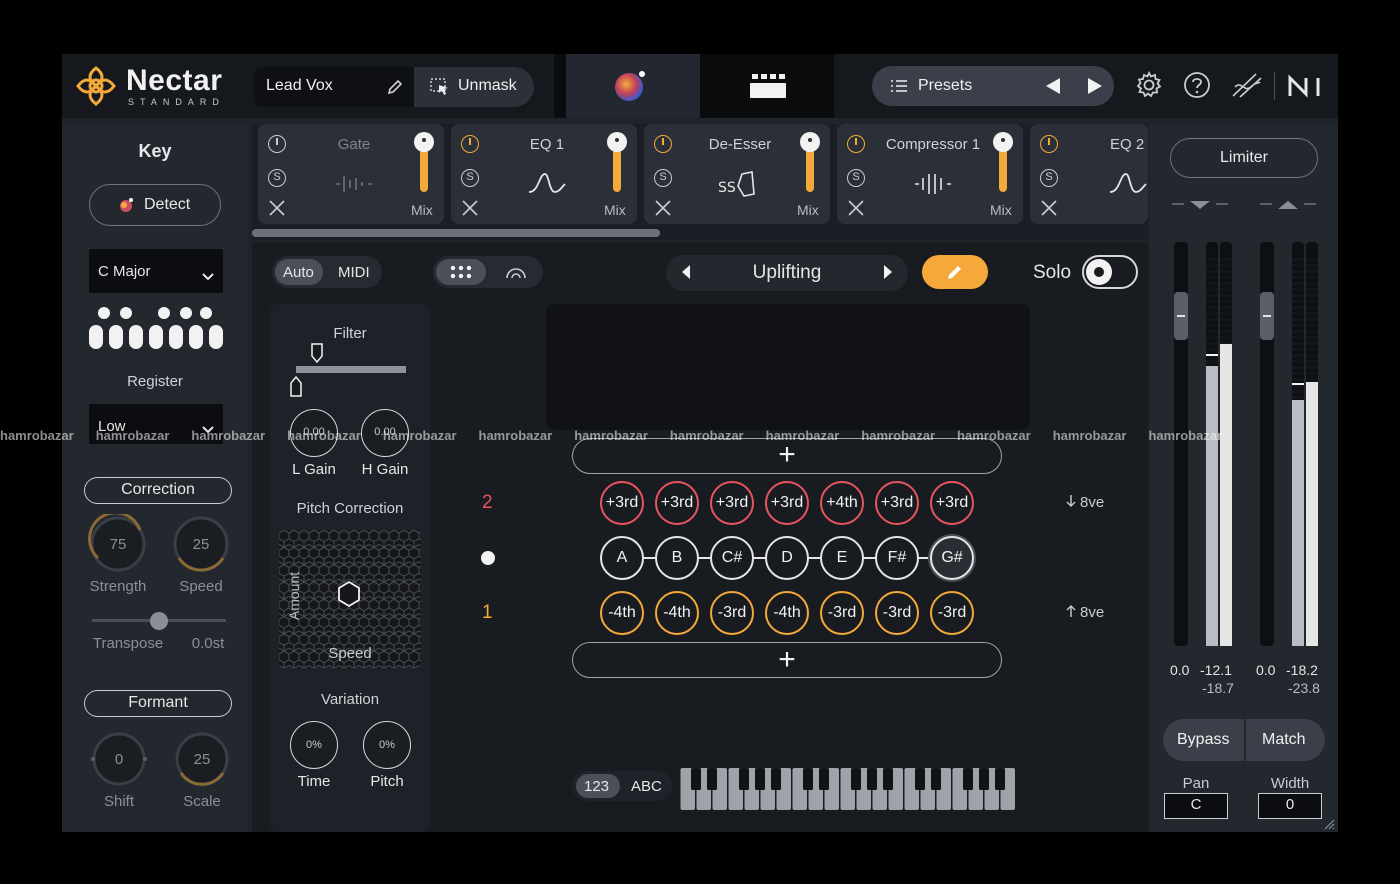 This screenshot has width=1400, height=884. Describe the element at coordinates (1329, 826) in the screenshot. I see `resize-grip-icon` at that location.